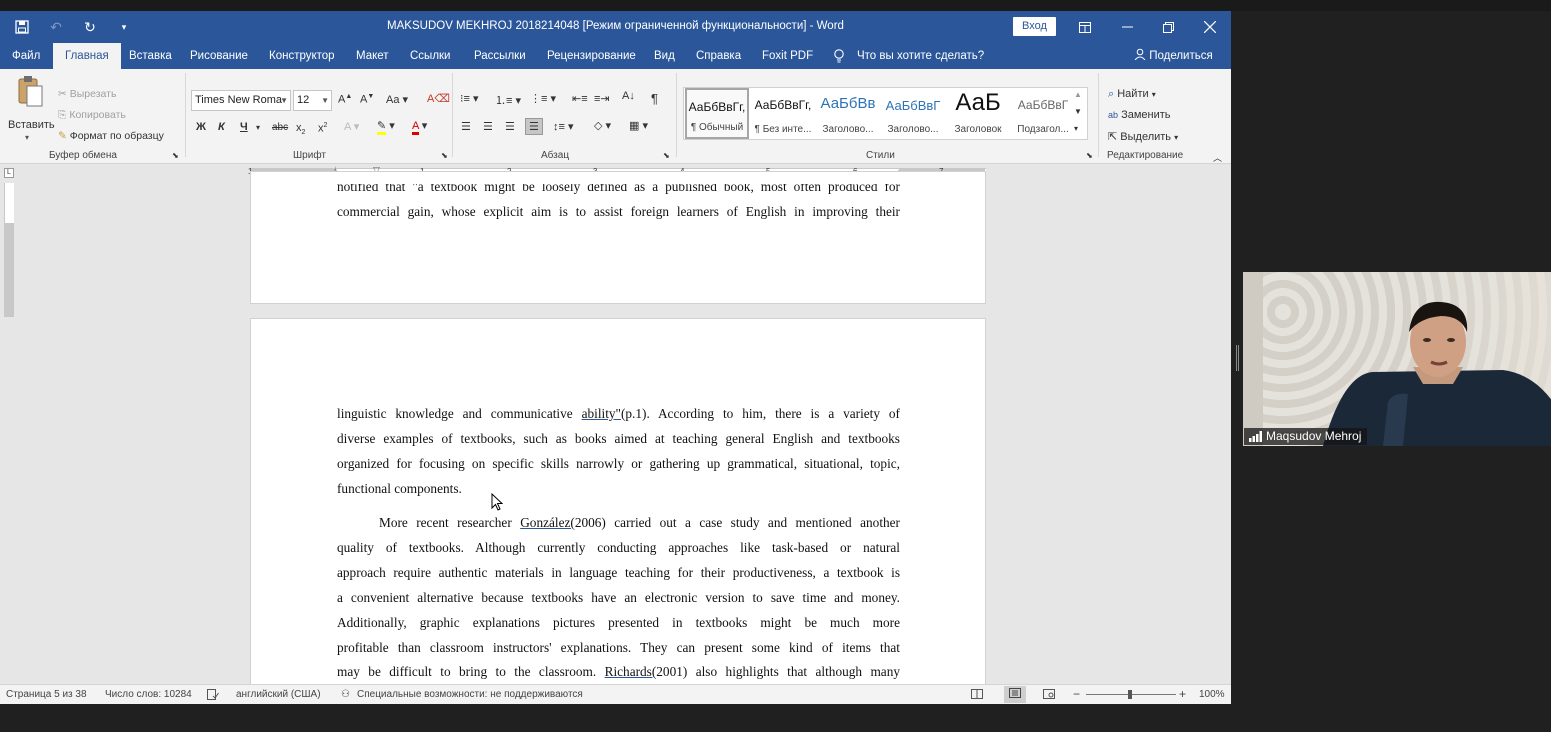 This screenshot has width=1551, height=732. I want to click on borders-icon: ▦ ▾, so click(638, 125).